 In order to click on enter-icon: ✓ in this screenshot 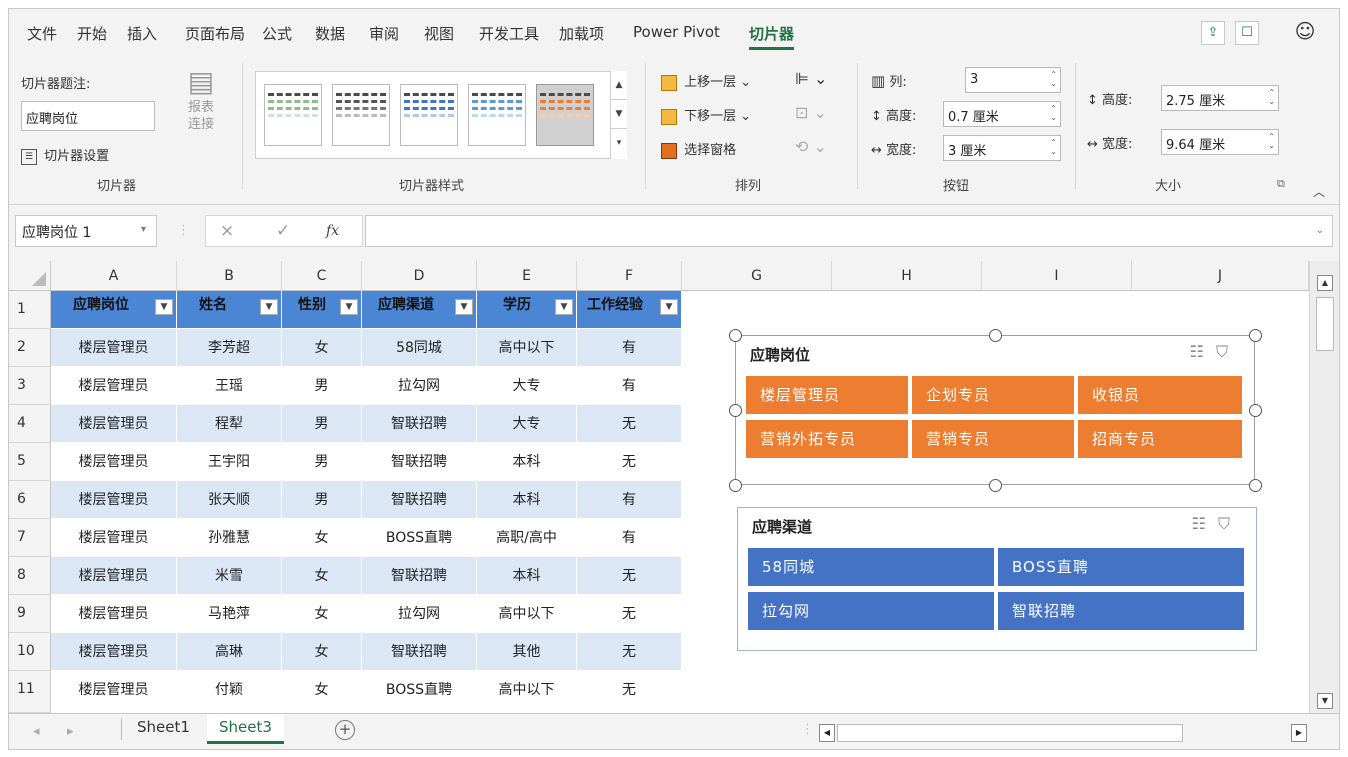, I will do `click(283, 231)`.